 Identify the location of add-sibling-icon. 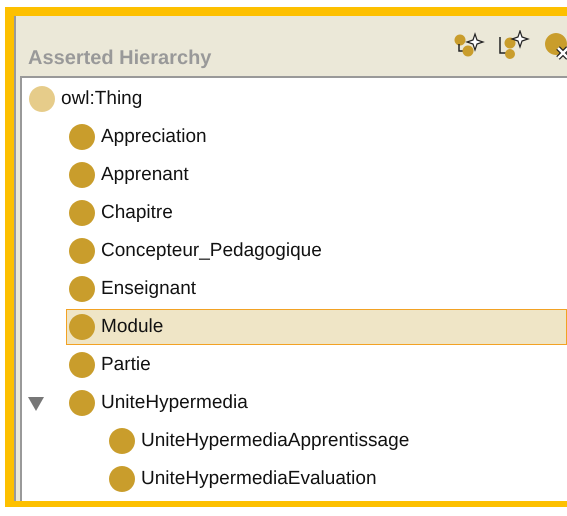
(514, 45).